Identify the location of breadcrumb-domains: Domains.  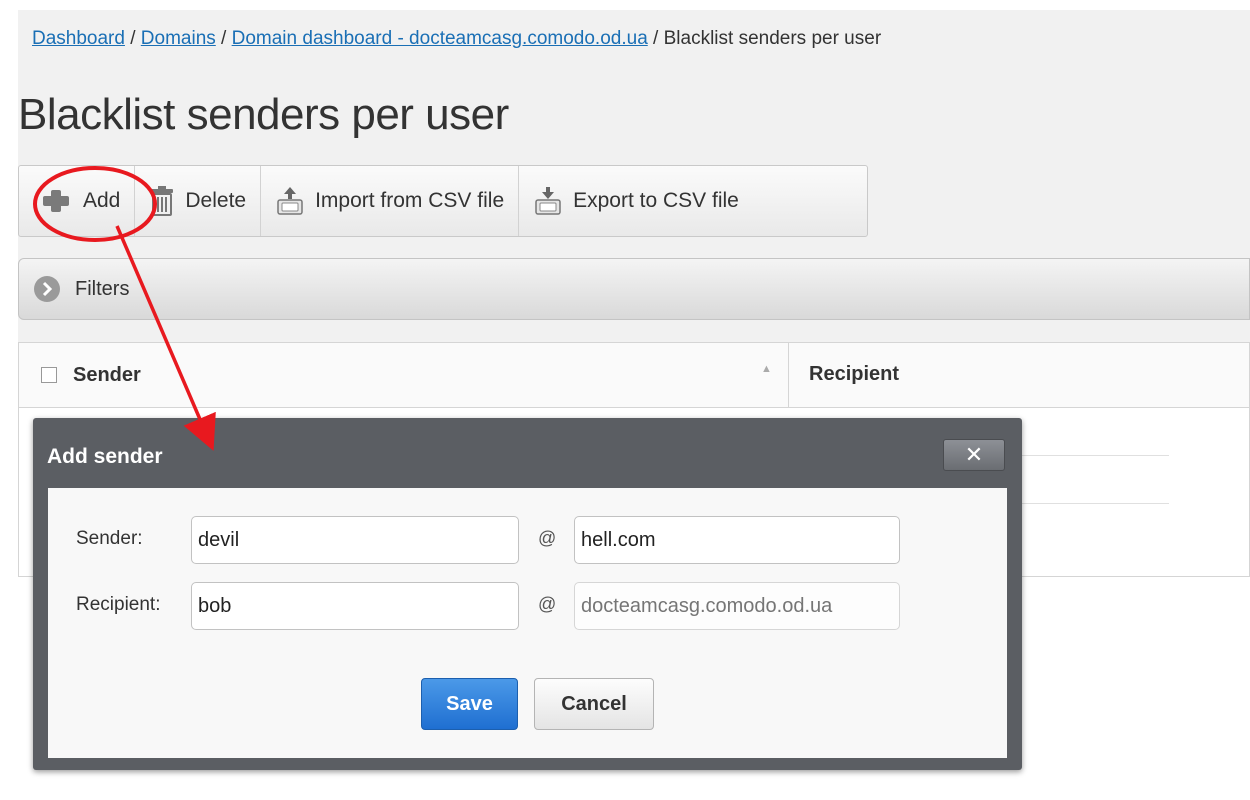
(178, 38).